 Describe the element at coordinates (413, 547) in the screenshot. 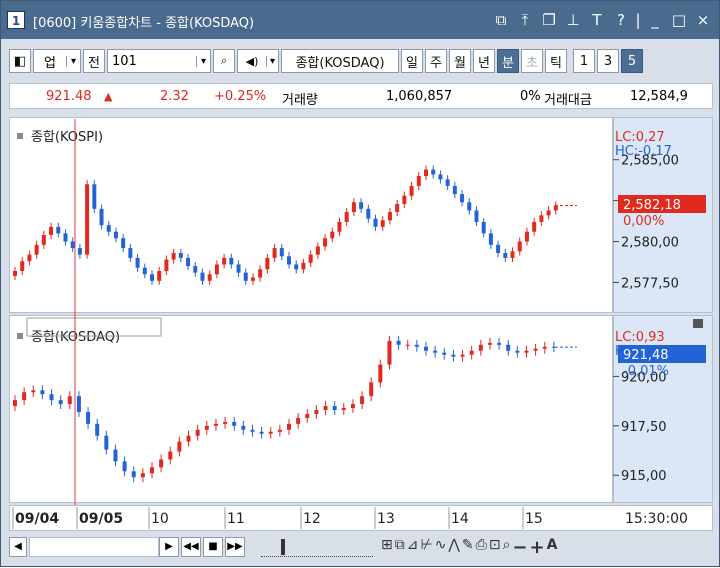

I see `area-chart-icon: ⊿` at that location.